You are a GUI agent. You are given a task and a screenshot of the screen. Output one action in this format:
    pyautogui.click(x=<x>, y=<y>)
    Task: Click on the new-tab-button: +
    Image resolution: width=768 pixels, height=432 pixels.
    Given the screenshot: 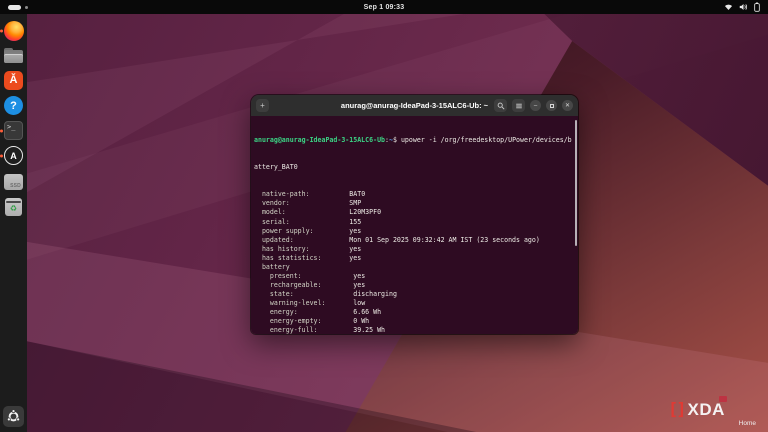 What is the action you would take?
    pyautogui.click(x=262, y=105)
    